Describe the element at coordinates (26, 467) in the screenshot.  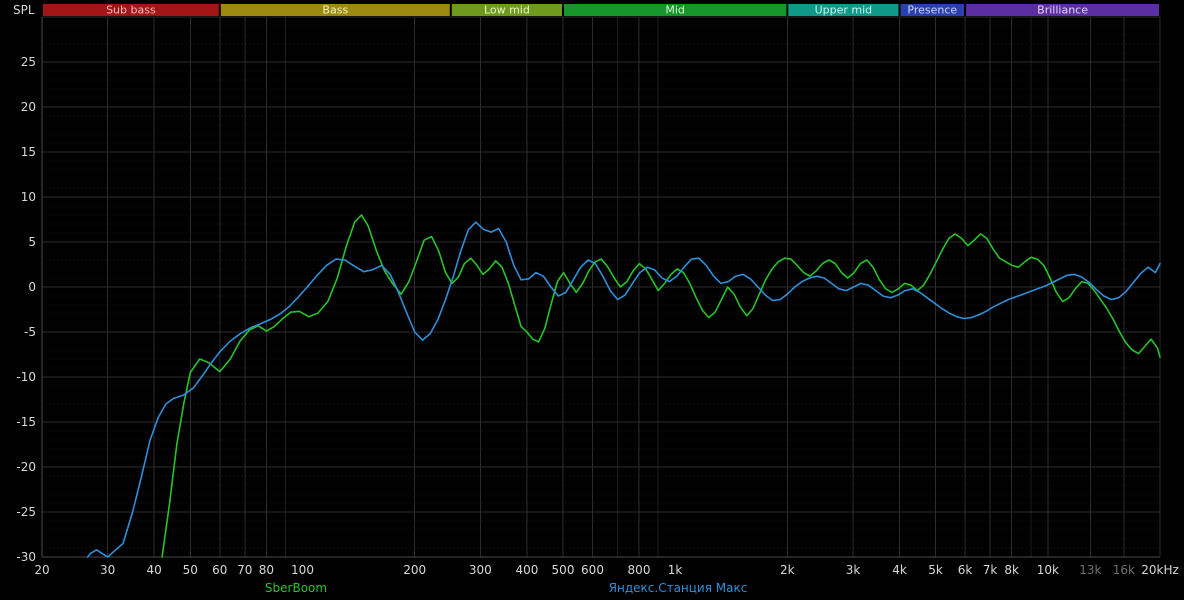
I see `y-tick-label: -20` at that location.